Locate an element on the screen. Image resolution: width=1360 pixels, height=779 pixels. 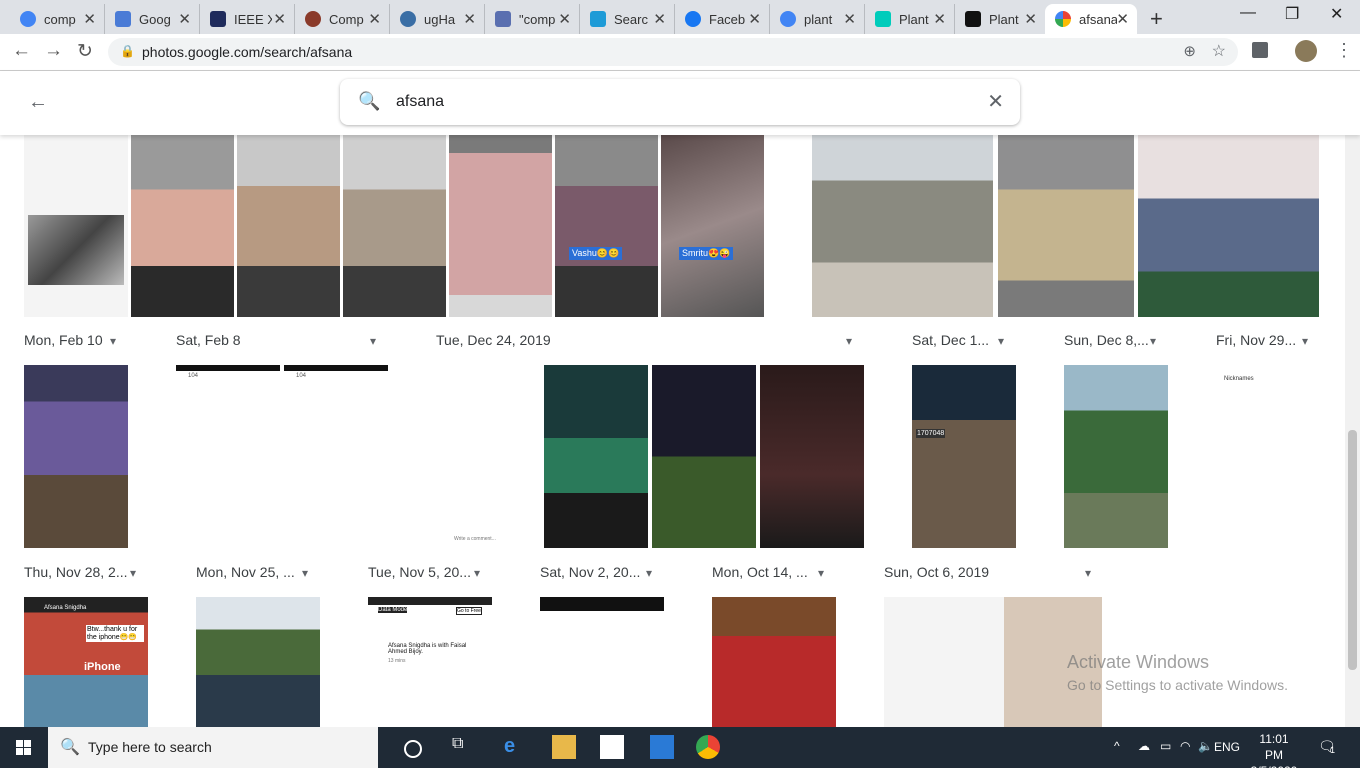
search-box: 🔍 afsana ✕ is located at coordinates (680, 102).